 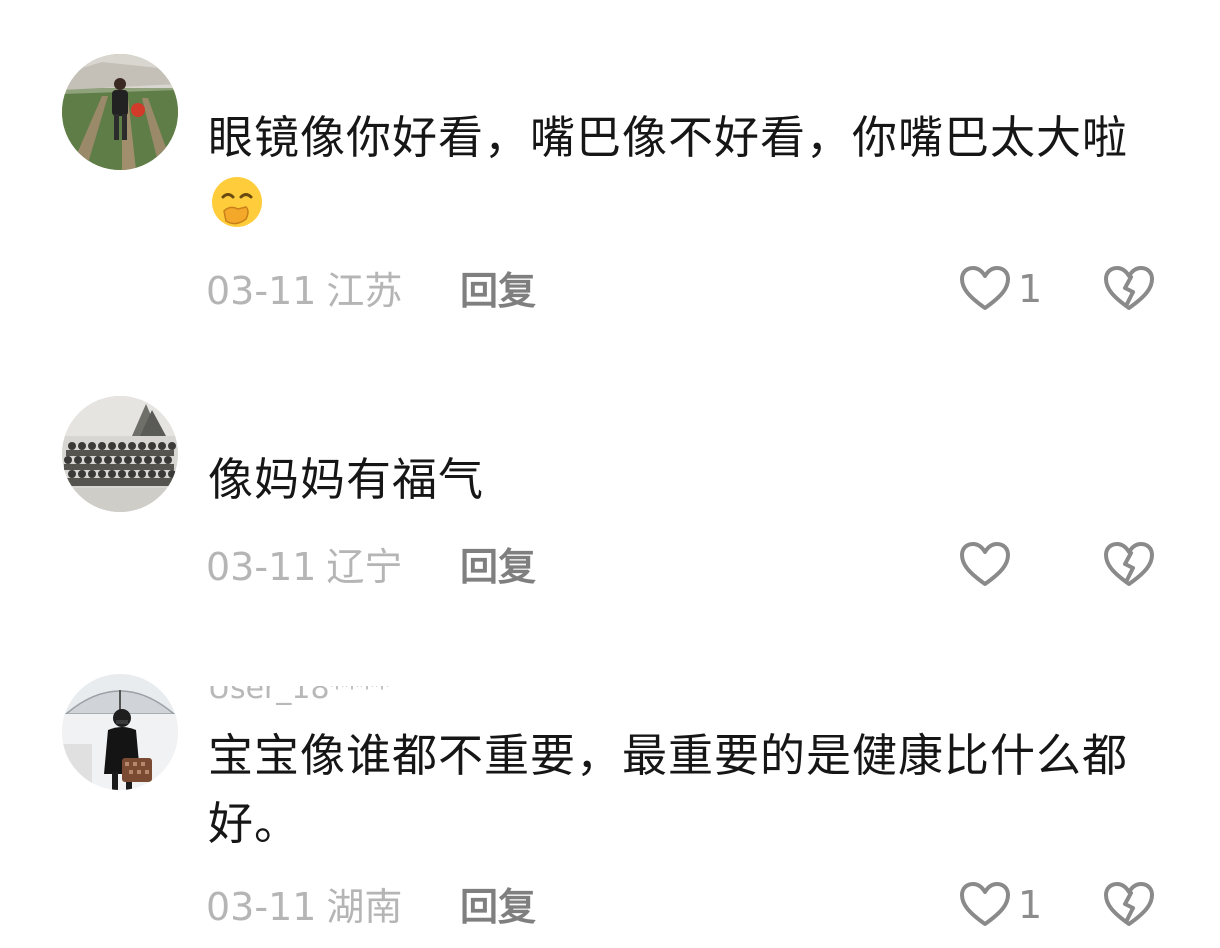 What do you see at coordinates (120, 732) in the screenshot?
I see `avatar` at bounding box center [120, 732].